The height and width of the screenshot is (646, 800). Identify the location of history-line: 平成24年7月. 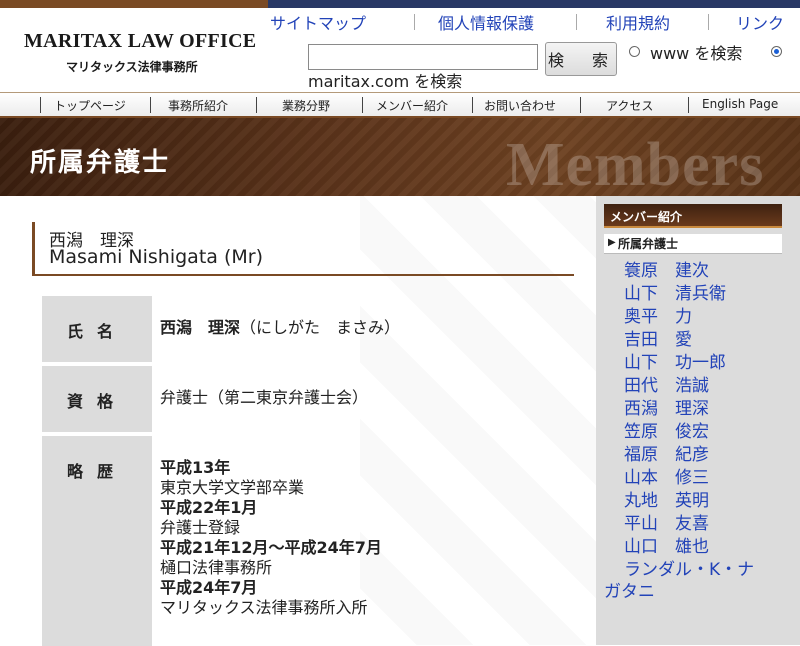
(209, 587).